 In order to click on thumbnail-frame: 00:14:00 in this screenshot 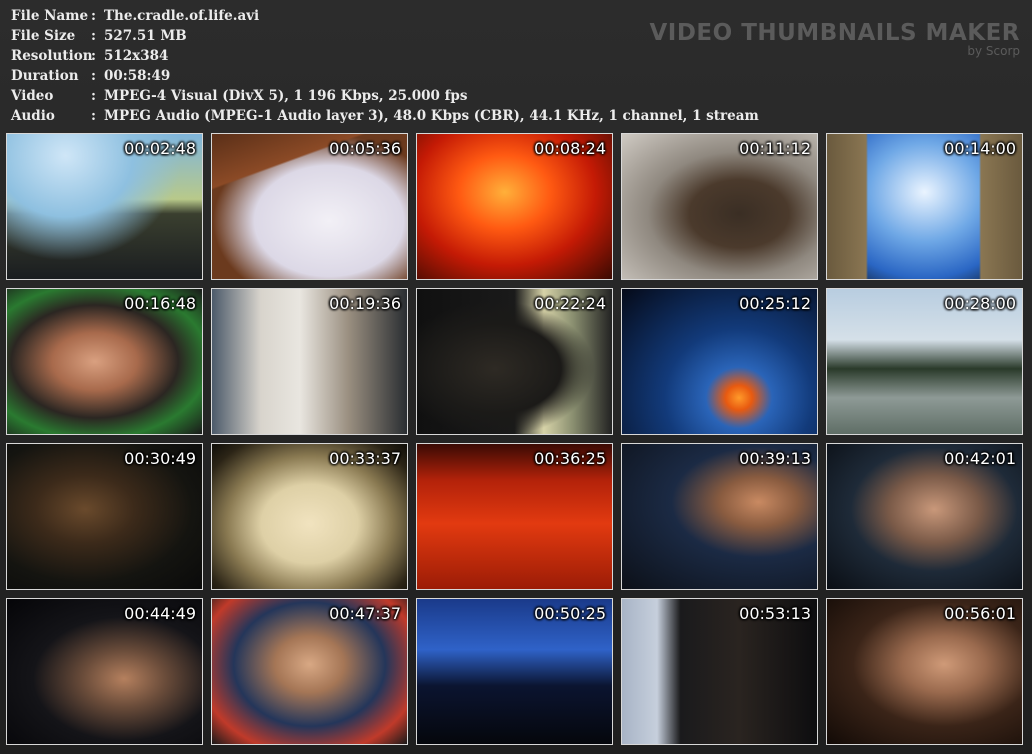, I will do `click(924, 206)`.